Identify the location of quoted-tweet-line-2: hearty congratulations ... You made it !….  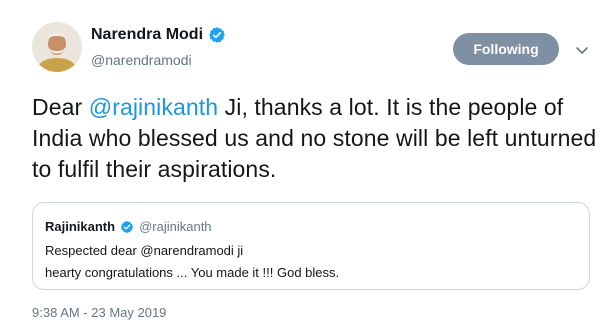
(192, 272).